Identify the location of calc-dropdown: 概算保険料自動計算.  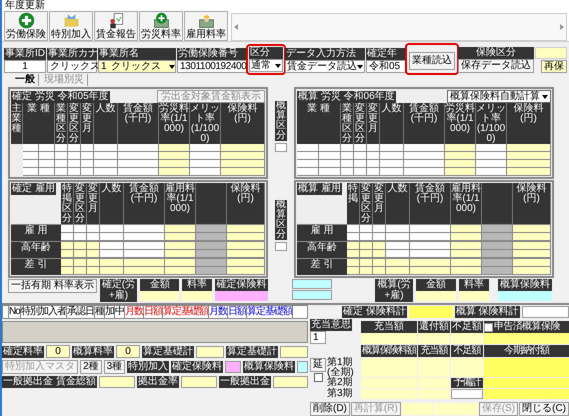
(499, 96).